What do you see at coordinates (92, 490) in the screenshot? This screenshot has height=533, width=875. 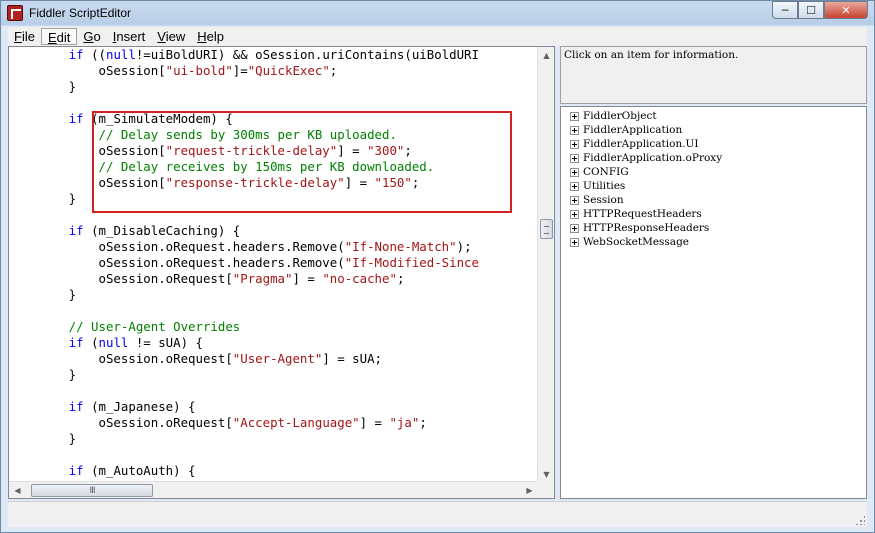 I see `horizontal-scroll-thumb: III` at bounding box center [92, 490].